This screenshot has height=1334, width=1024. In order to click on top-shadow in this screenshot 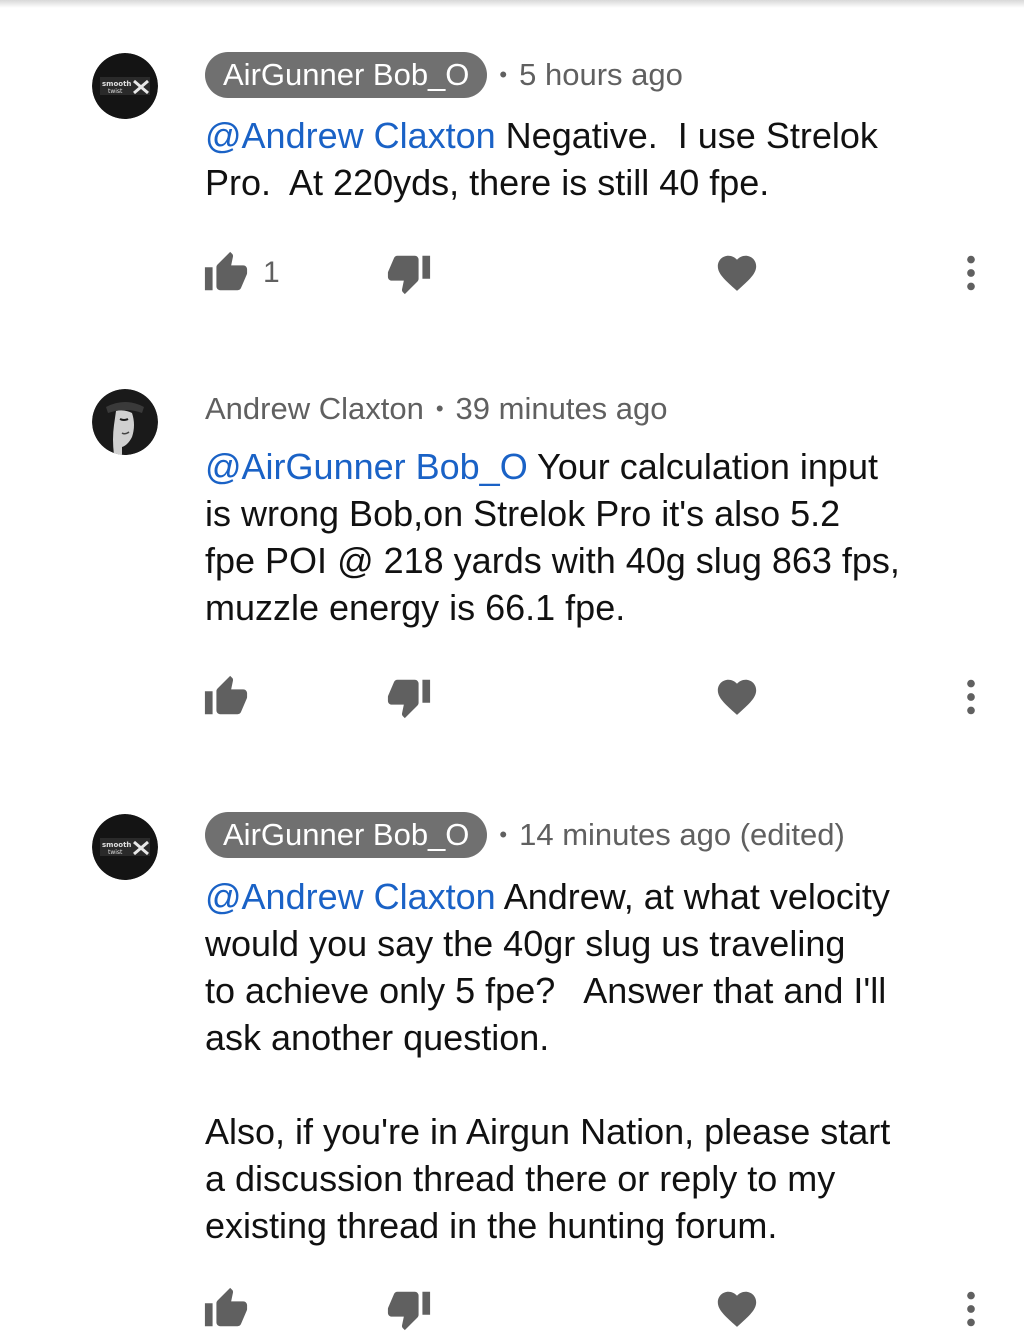, I will do `click(512, 4)`.